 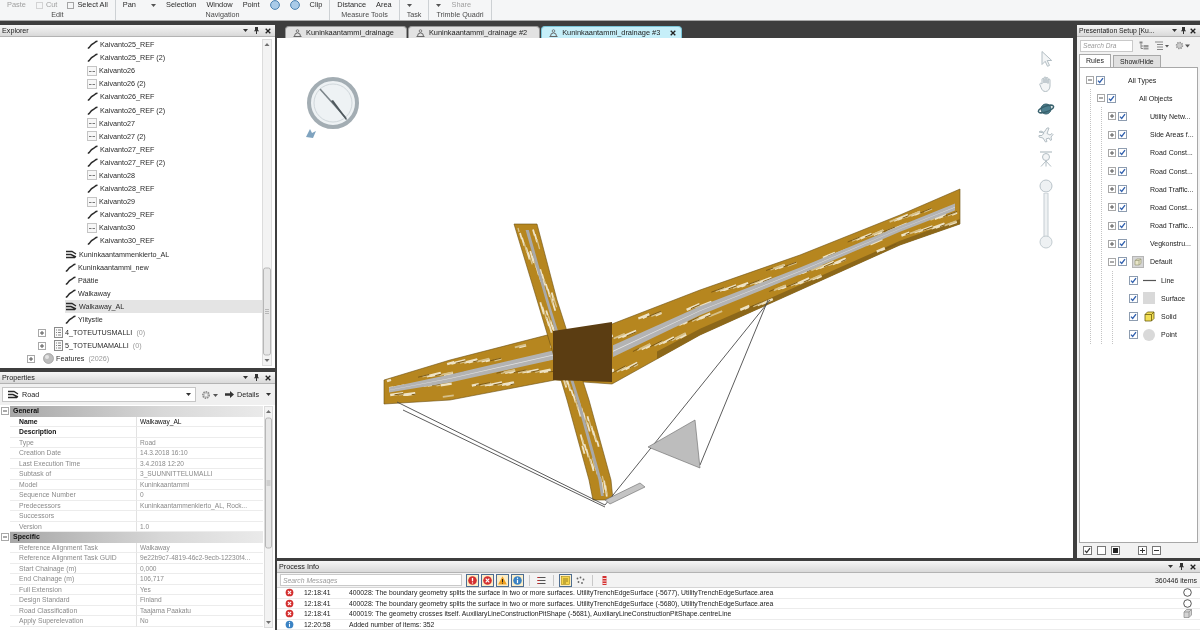 What do you see at coordinates (58, 333) in the screenshot?
I see `list-document-icon` at bounding box center [58, 333].